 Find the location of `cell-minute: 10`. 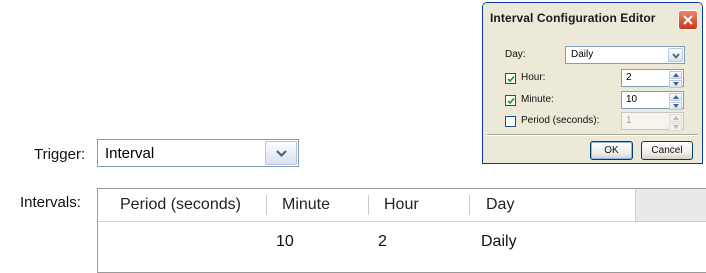

cell-minute: 10 is located at coordinates (285, 241).